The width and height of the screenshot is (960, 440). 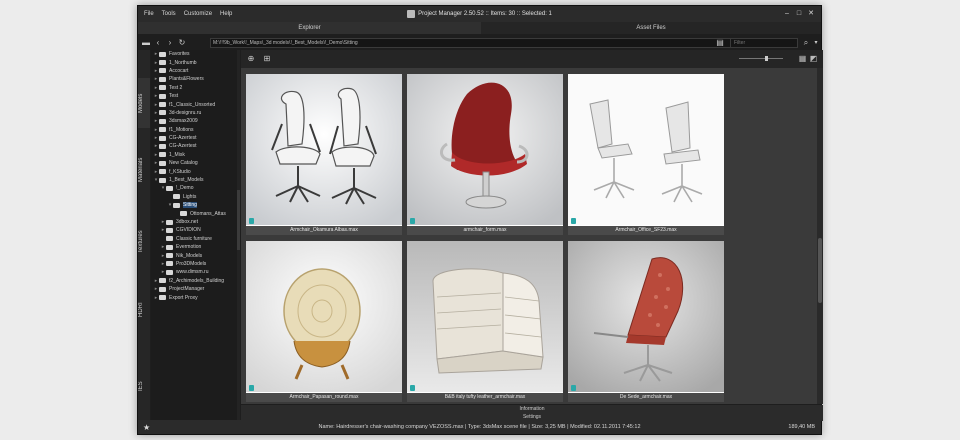 I want to click on add-model-icon: ⊕, so click(x=251, y=59).